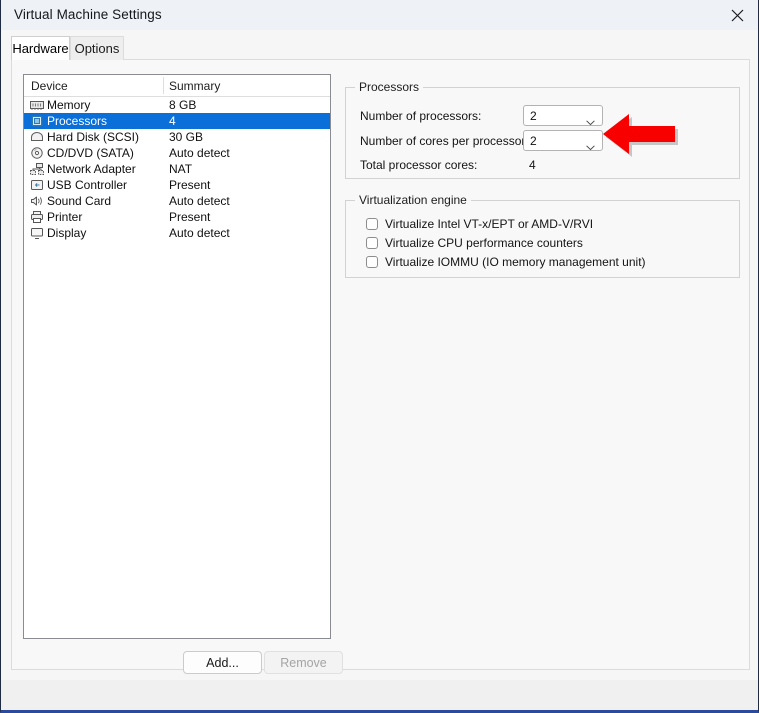 The height and width of the screenshot is (713, 759). What do you see at coordinates (37, 185) in the screenshot?
I see `usb-controller-icon` at bounding box center [37, 185].